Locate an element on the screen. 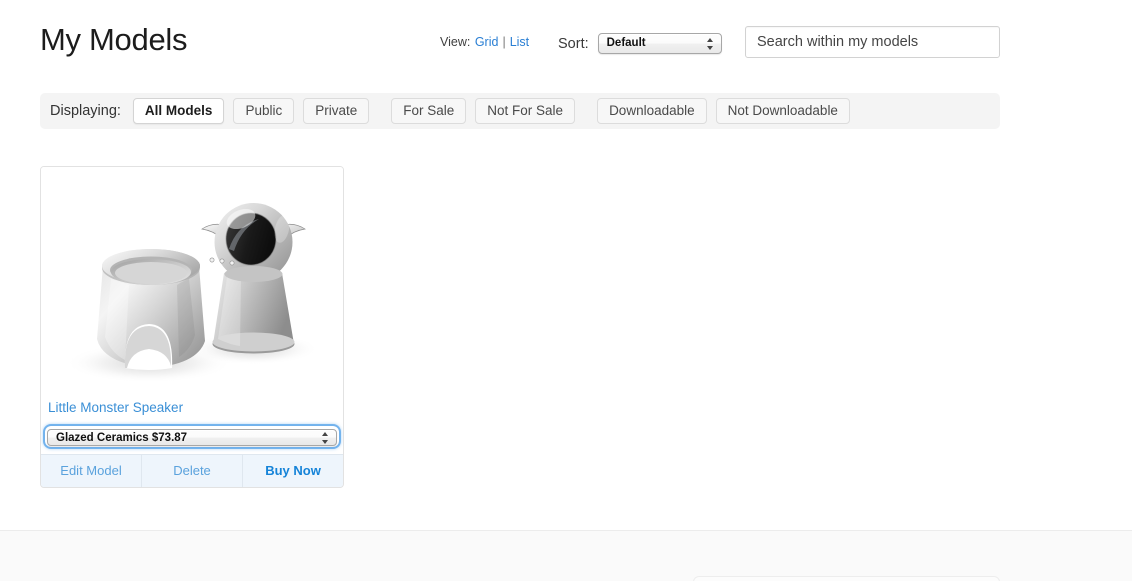 Image resolution: width=1132 pixels, height=581 pixels. model-card-actions: Edit Model Delete Buy Now is located at coordinates (192, 470).